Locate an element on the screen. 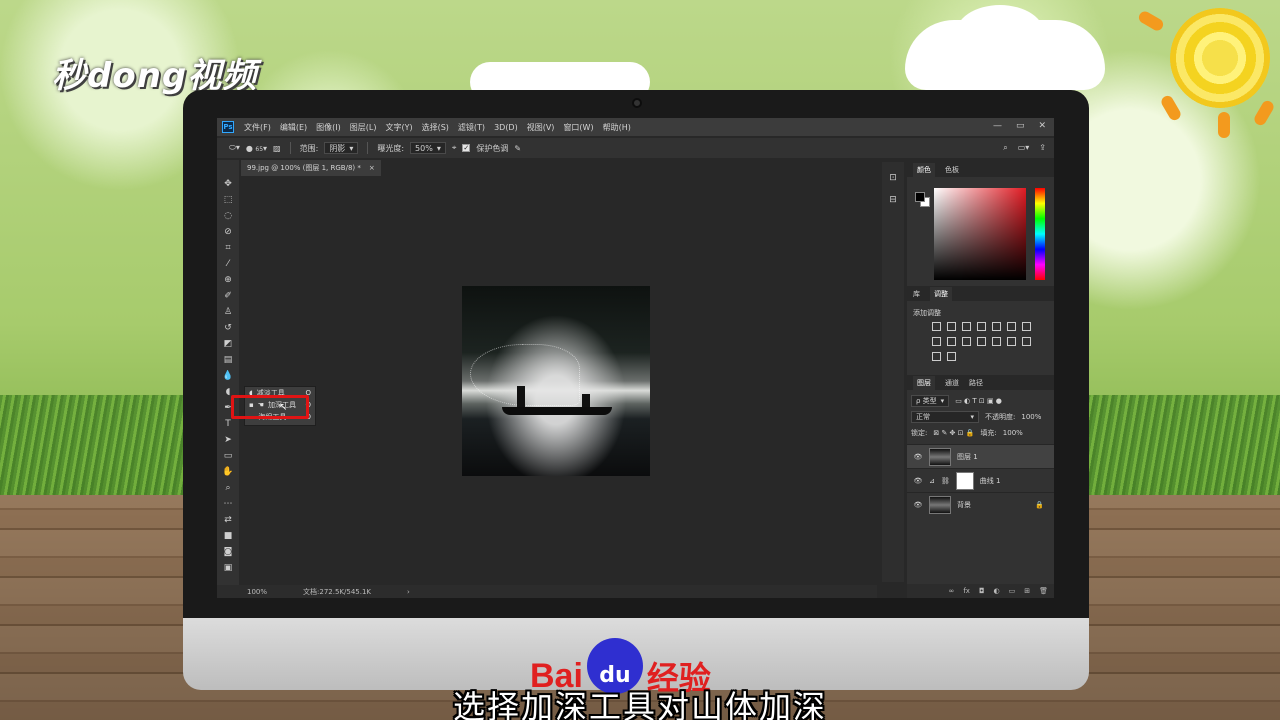  fg-bg-color-swatch: ■ is located at coordinates (228, 536).